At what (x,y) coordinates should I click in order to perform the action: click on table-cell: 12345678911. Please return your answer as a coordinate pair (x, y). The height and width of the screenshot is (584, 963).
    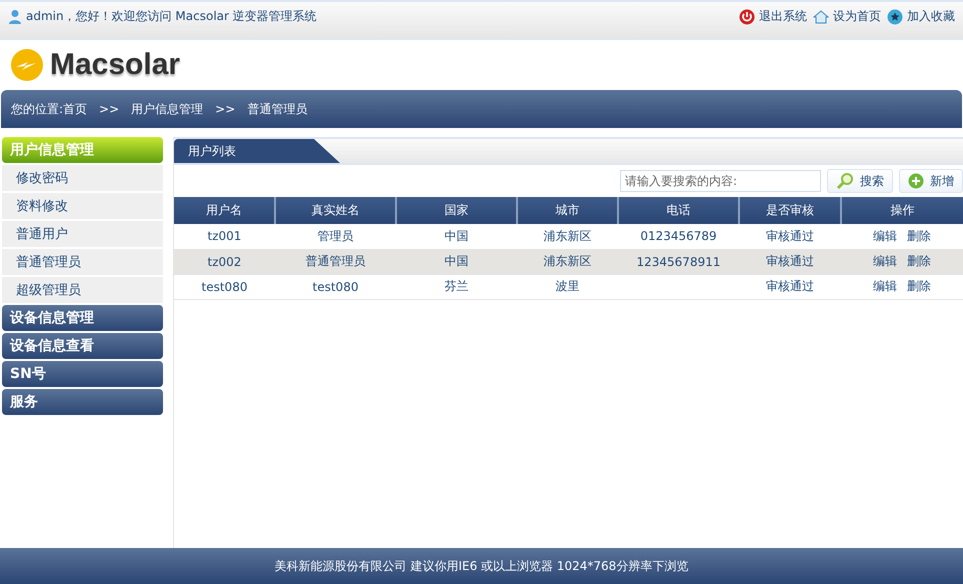
    Looking at the image, I should click on (678, 261).